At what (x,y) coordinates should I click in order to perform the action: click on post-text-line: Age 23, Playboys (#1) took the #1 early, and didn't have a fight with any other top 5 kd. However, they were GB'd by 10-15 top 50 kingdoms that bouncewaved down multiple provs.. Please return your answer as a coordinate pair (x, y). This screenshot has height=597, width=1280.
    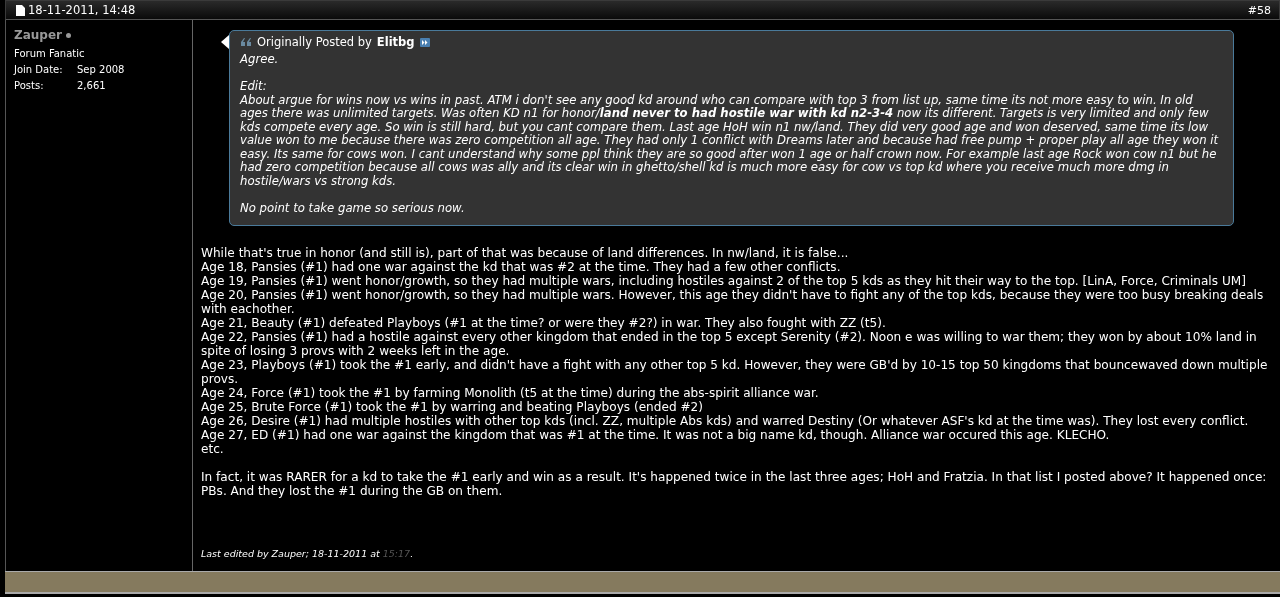
    Looking at the image, I should click on (734, 372).